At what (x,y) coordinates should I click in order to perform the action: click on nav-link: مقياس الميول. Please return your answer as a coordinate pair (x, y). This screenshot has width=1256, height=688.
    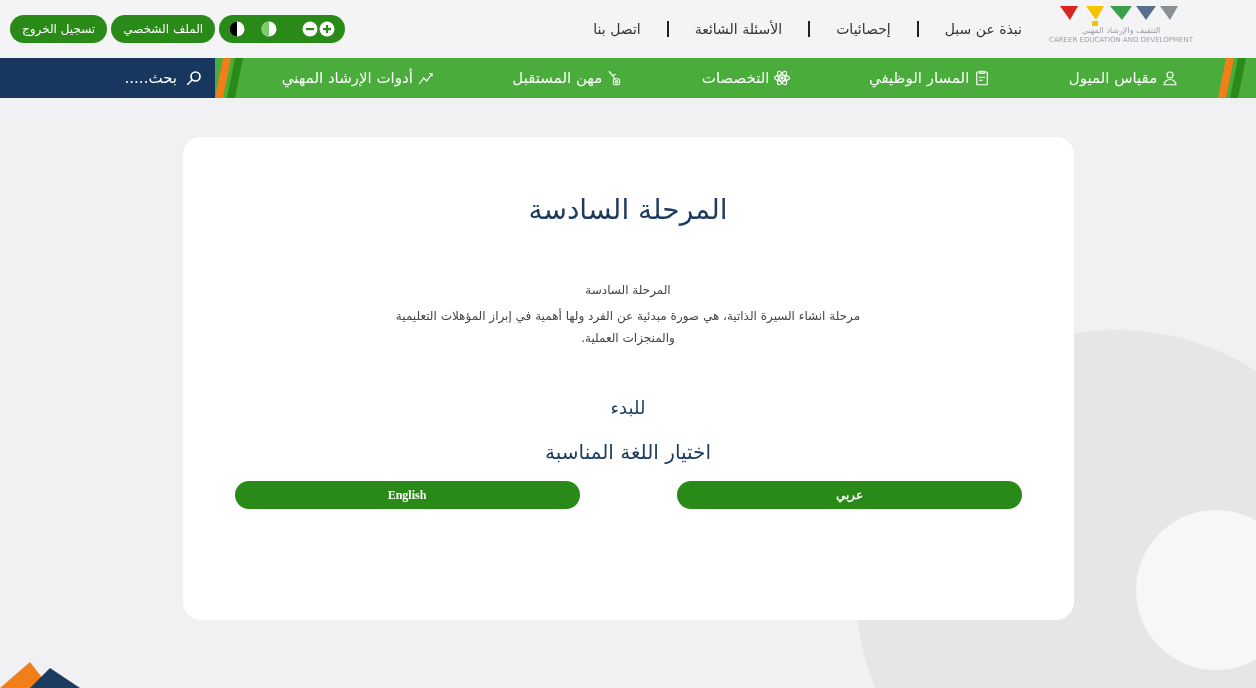
    Looking at the image, I should click on (1124, 78).